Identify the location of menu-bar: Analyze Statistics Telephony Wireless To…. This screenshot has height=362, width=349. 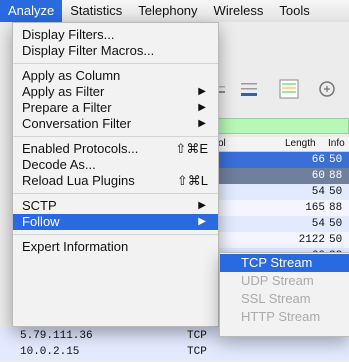
(174, 11).